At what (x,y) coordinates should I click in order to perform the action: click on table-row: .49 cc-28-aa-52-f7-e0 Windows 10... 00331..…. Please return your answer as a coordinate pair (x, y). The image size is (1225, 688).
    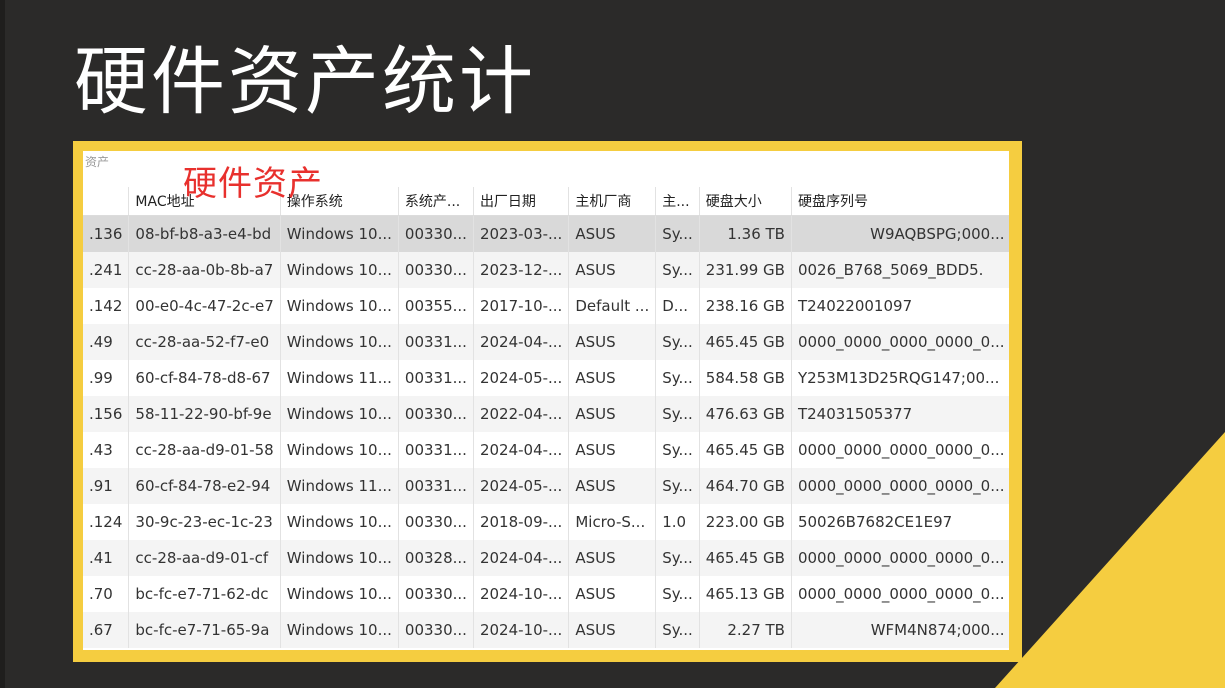
    Looking at the image, I should click on (546, 342).